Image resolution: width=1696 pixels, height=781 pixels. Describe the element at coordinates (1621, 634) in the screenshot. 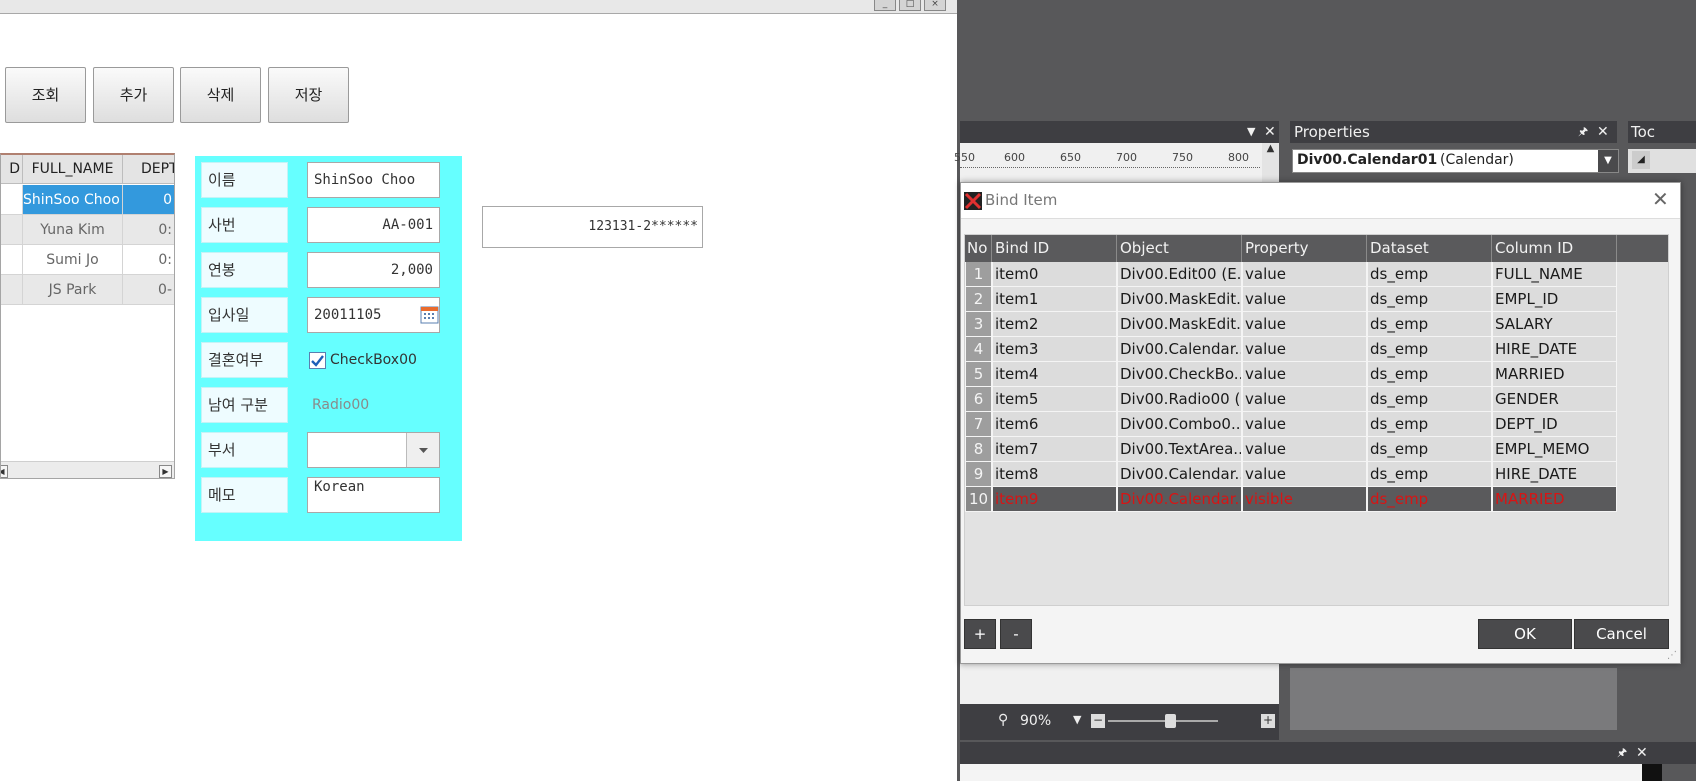

I see `cancel-button: Cancel` at that location.